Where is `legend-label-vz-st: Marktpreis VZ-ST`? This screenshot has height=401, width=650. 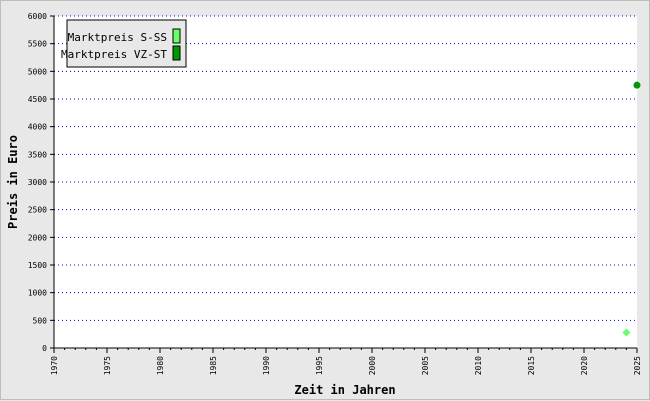
legend-label-vz-st: Marktpreis VZ-ST is located at coordinates (114, 54).